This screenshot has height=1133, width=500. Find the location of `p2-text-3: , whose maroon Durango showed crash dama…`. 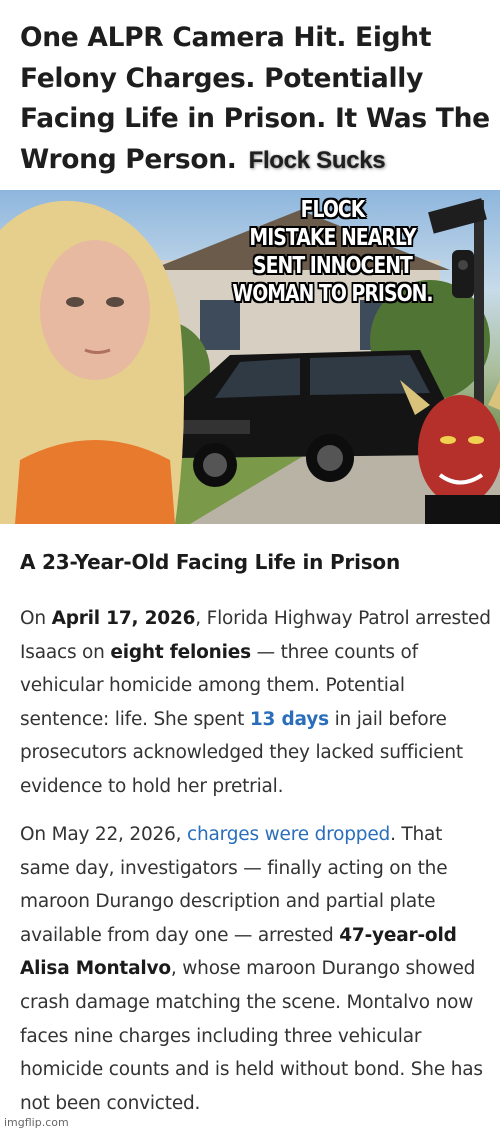

p2-text-3: , whose maroon Durango showed crash dama… is located at coordinates (251, 1036).